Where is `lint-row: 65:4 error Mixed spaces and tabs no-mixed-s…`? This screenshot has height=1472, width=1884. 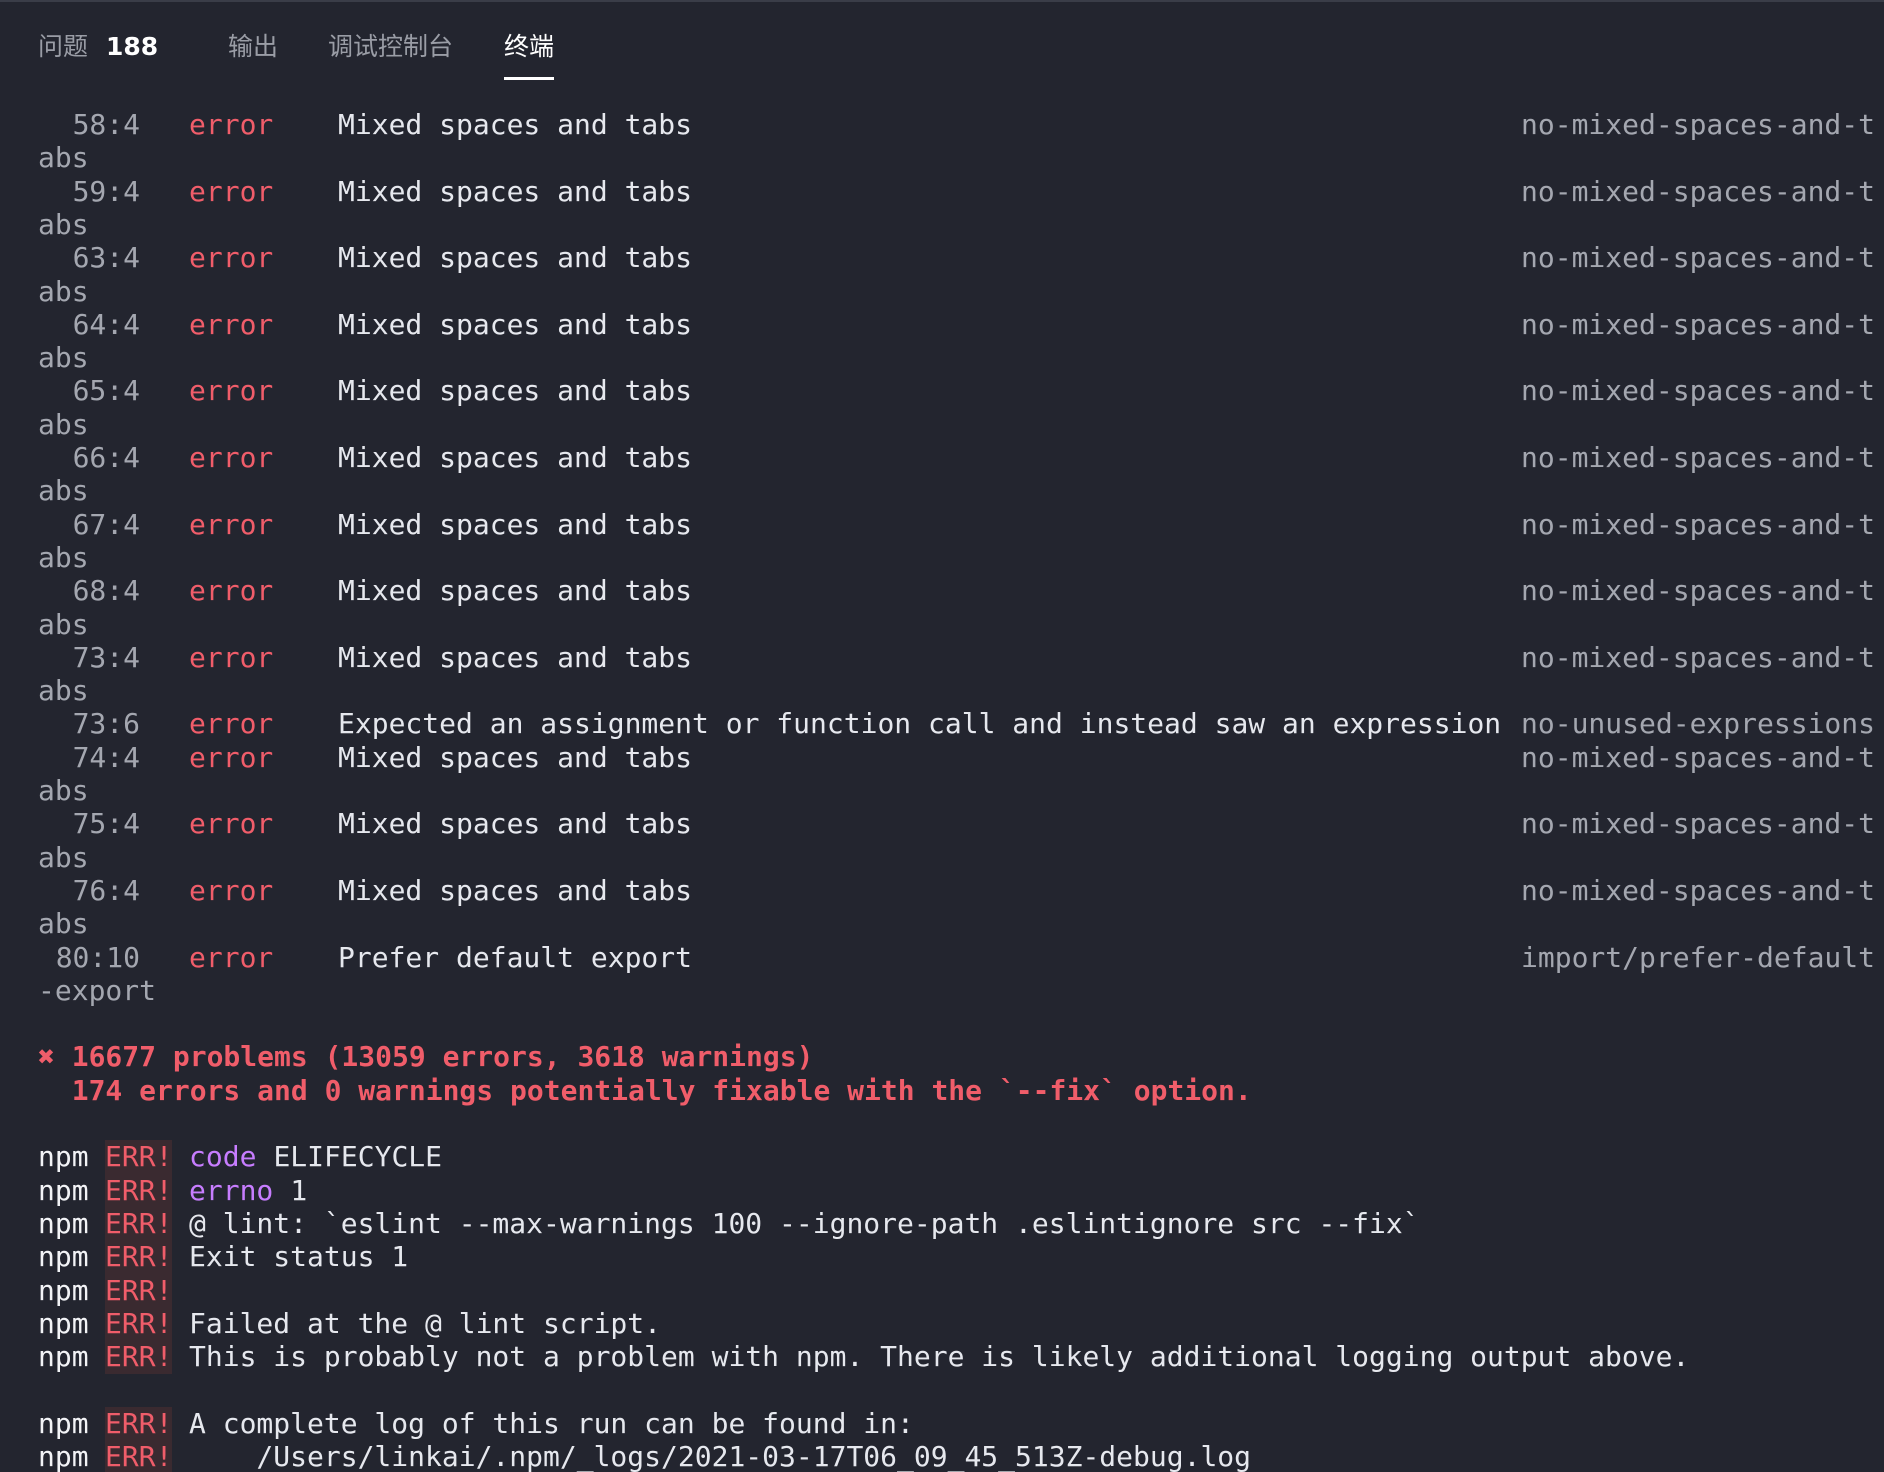 lint-row: 65:4 error Mixed spaces and tabs no-mixed-s… is located at coordinates (942, 391).